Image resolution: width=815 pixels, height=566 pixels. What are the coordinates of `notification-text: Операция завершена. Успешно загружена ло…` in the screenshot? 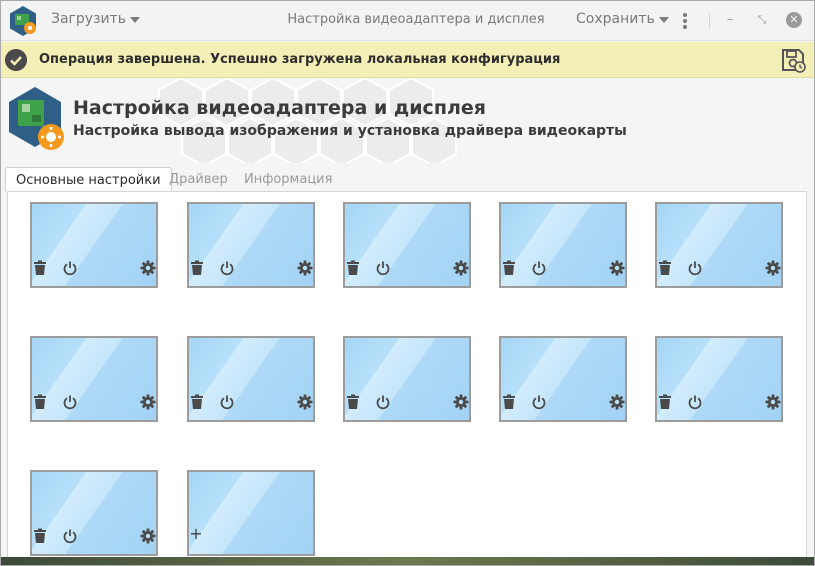 It's located at (300, 59).